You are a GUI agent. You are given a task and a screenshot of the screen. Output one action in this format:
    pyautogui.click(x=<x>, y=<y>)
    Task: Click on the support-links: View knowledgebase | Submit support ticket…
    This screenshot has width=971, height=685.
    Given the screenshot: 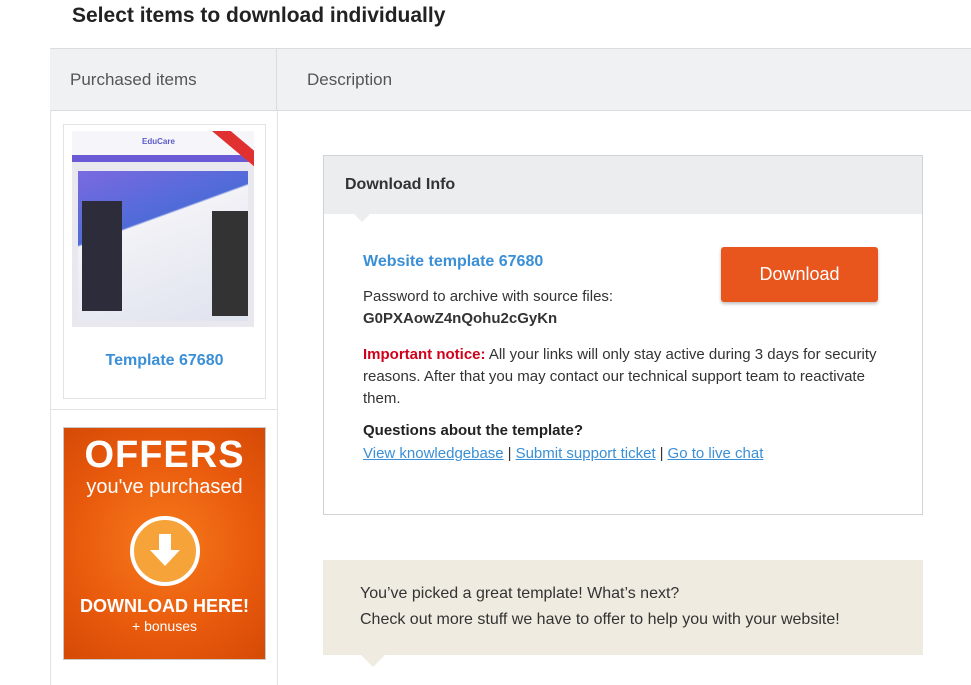 What is the action you would take?
    pyautogui.click(x=563, y=453)
    